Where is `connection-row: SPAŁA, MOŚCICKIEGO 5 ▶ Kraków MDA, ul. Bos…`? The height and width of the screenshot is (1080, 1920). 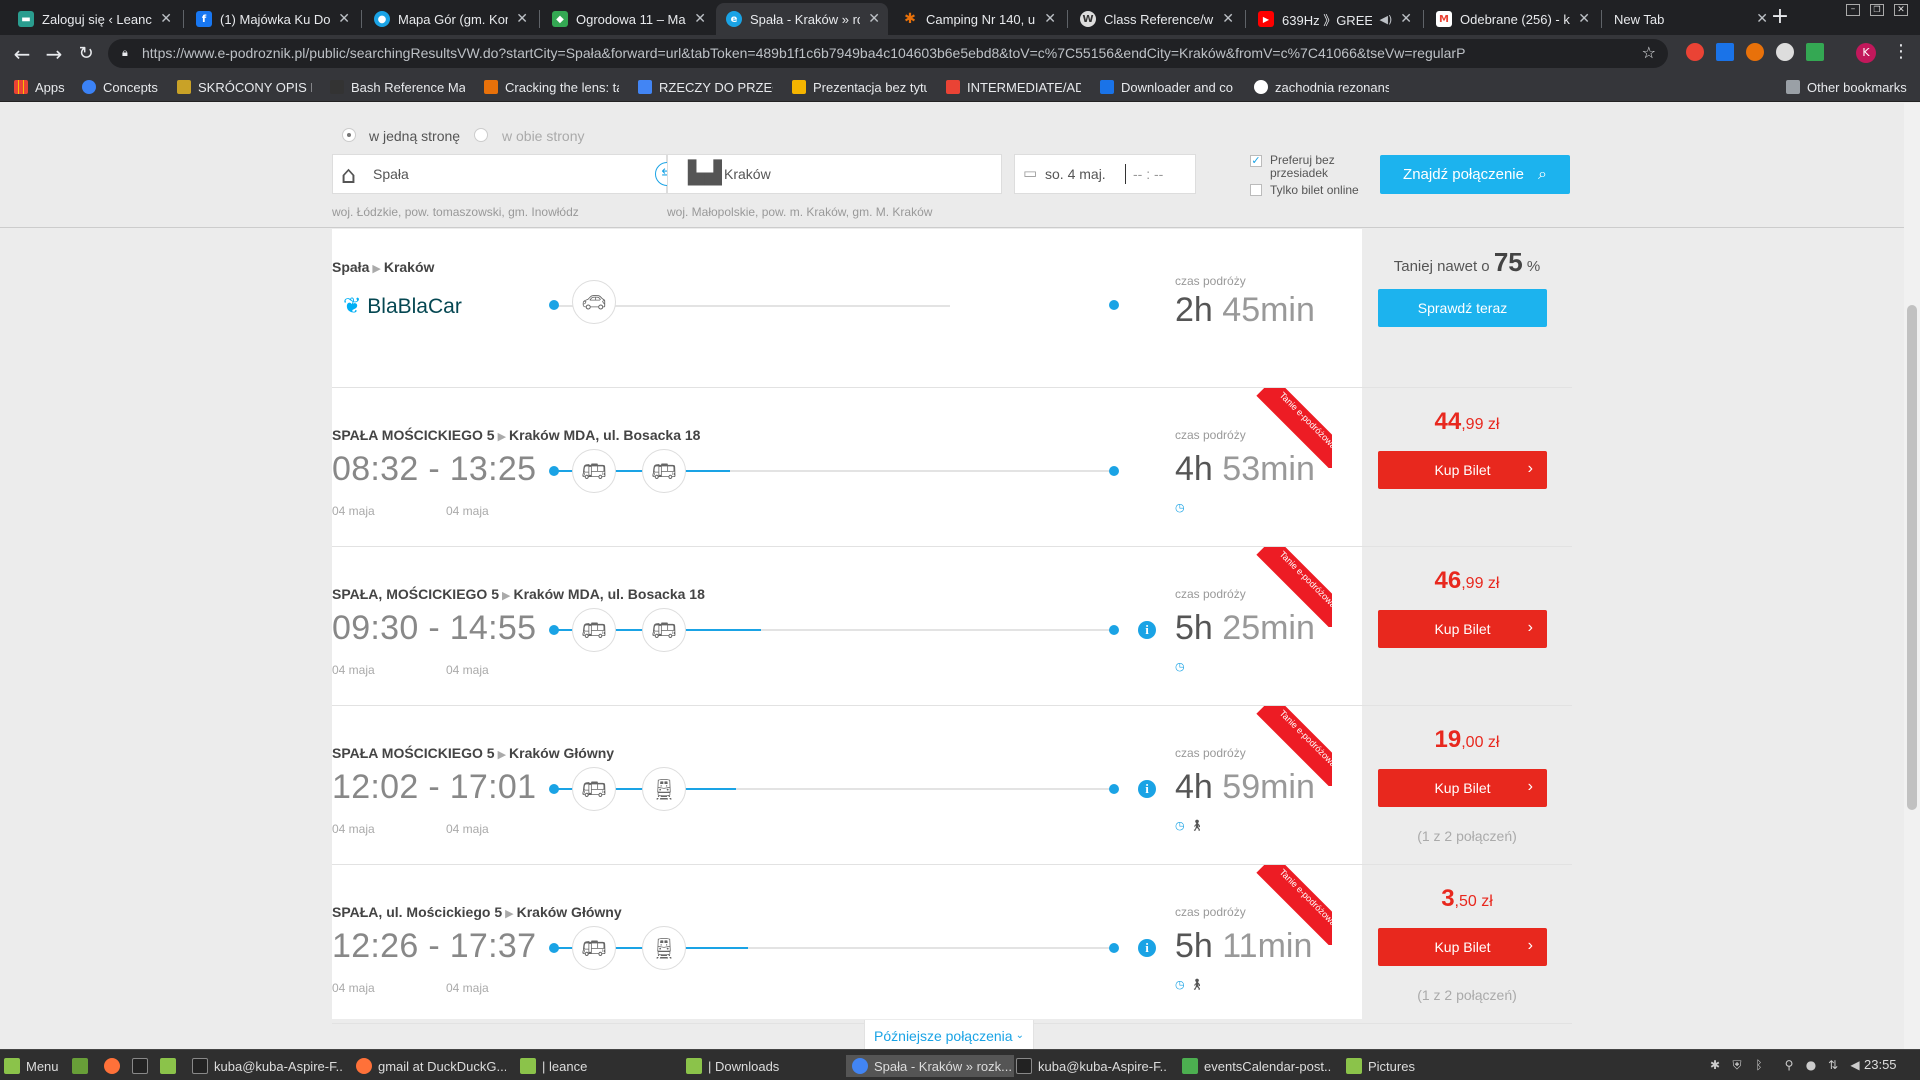
connection-row: SPAŁA, MOŚCICKIEGO 5 ▶ Kraków MDA, ul. Bos… is located at coordinates (952, 626).